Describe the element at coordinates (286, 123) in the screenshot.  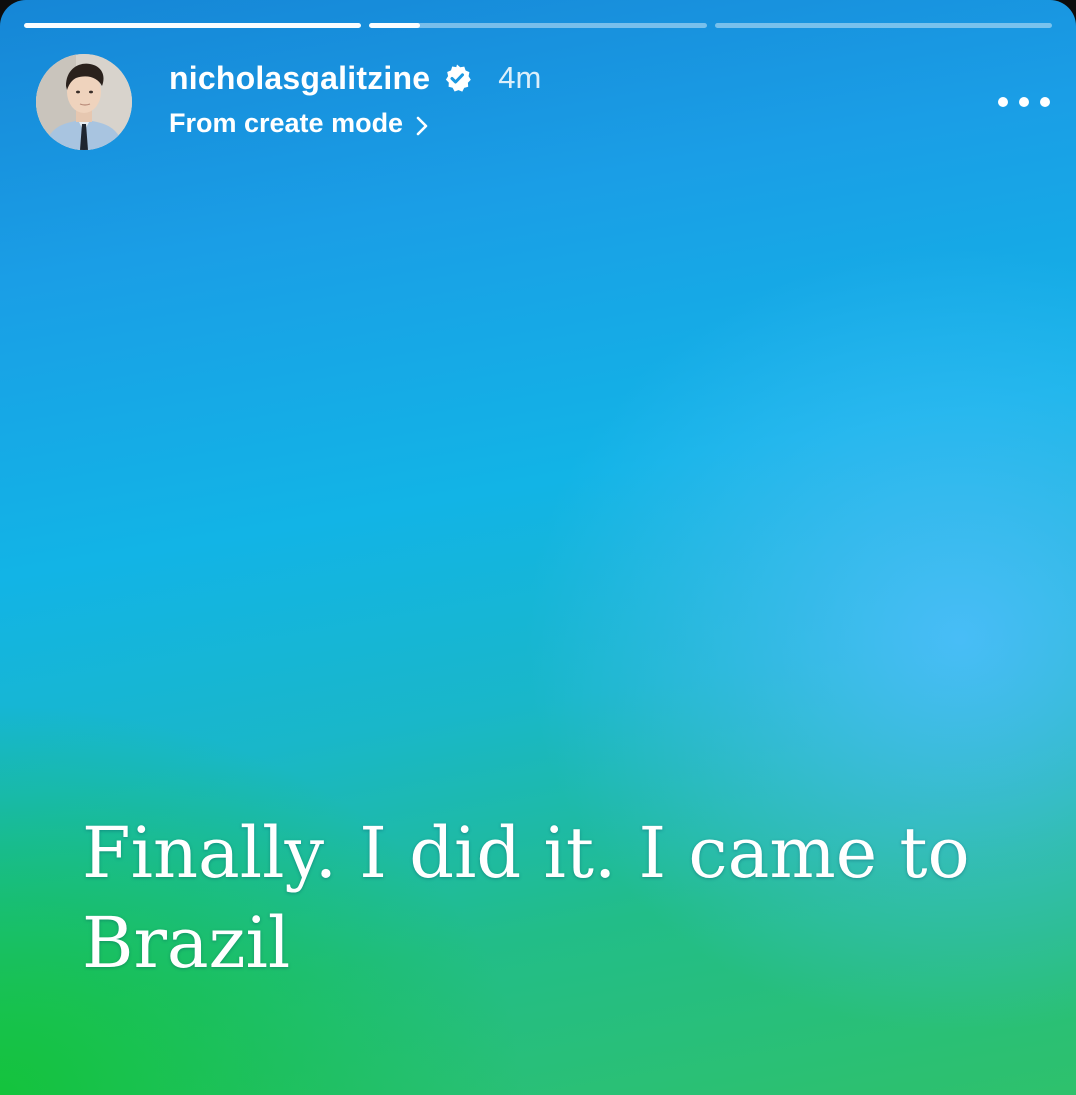
I see `create-mode-label: From create mode` at that location.